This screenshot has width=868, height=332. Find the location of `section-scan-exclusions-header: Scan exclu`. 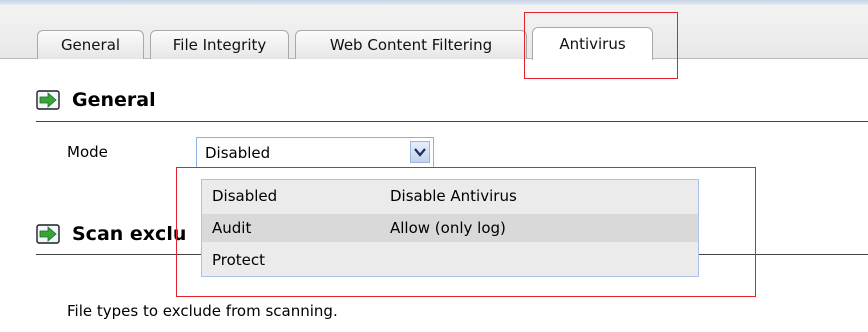

section-scan-exclusions-header: Scan exclu is located at coordinates (111, 234).